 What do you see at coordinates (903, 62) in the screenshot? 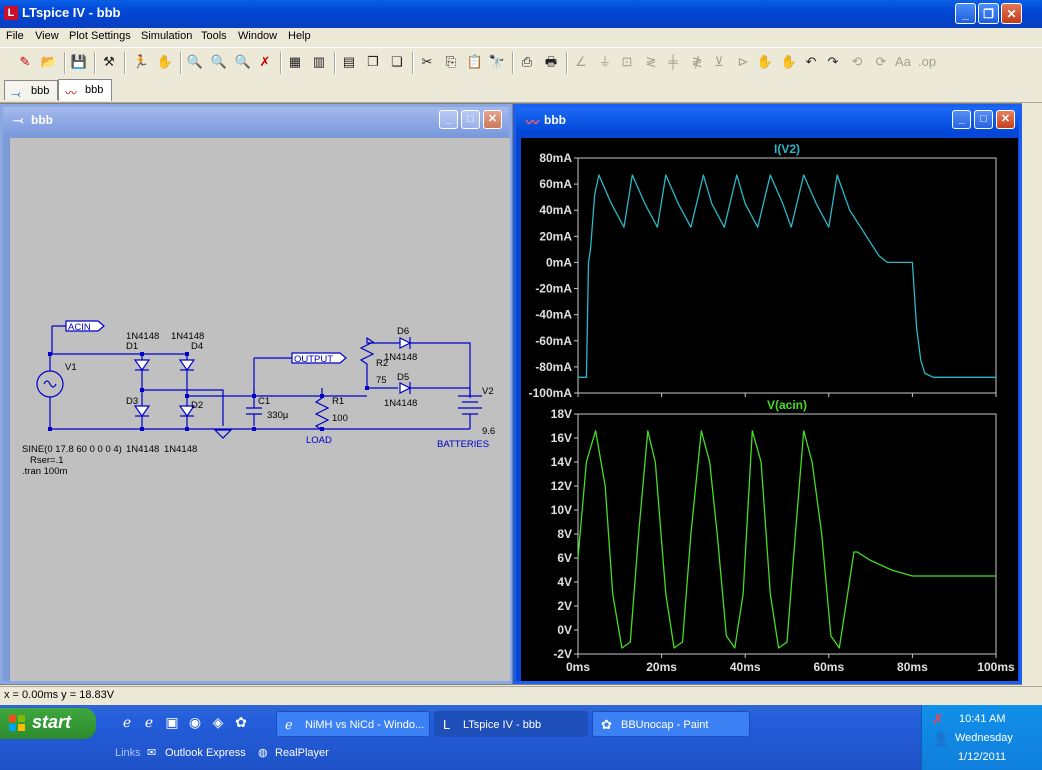
I see `text-icon: Aa` at bounding box center [903, 62].